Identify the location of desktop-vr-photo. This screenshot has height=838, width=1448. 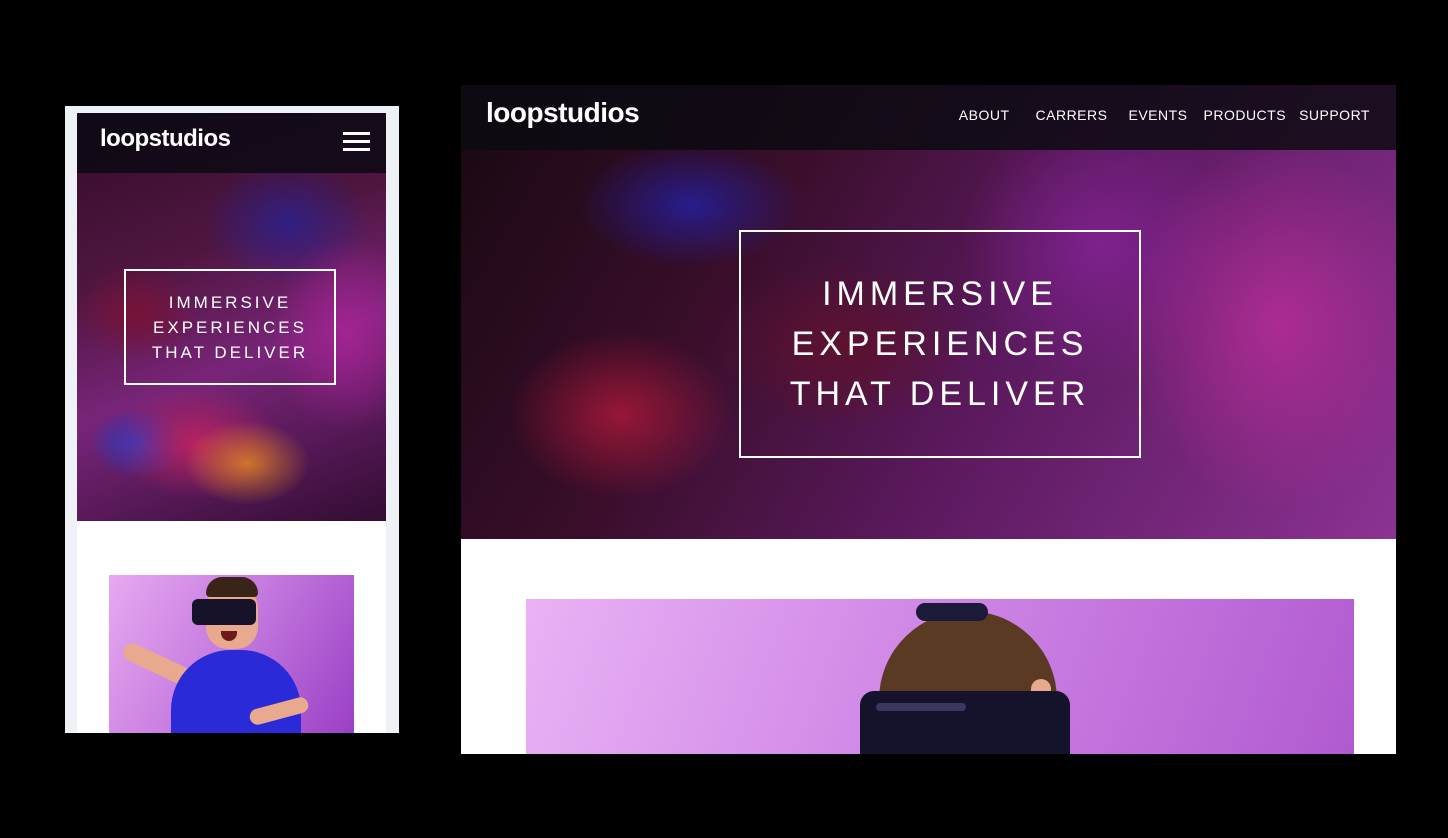
(940, 676).